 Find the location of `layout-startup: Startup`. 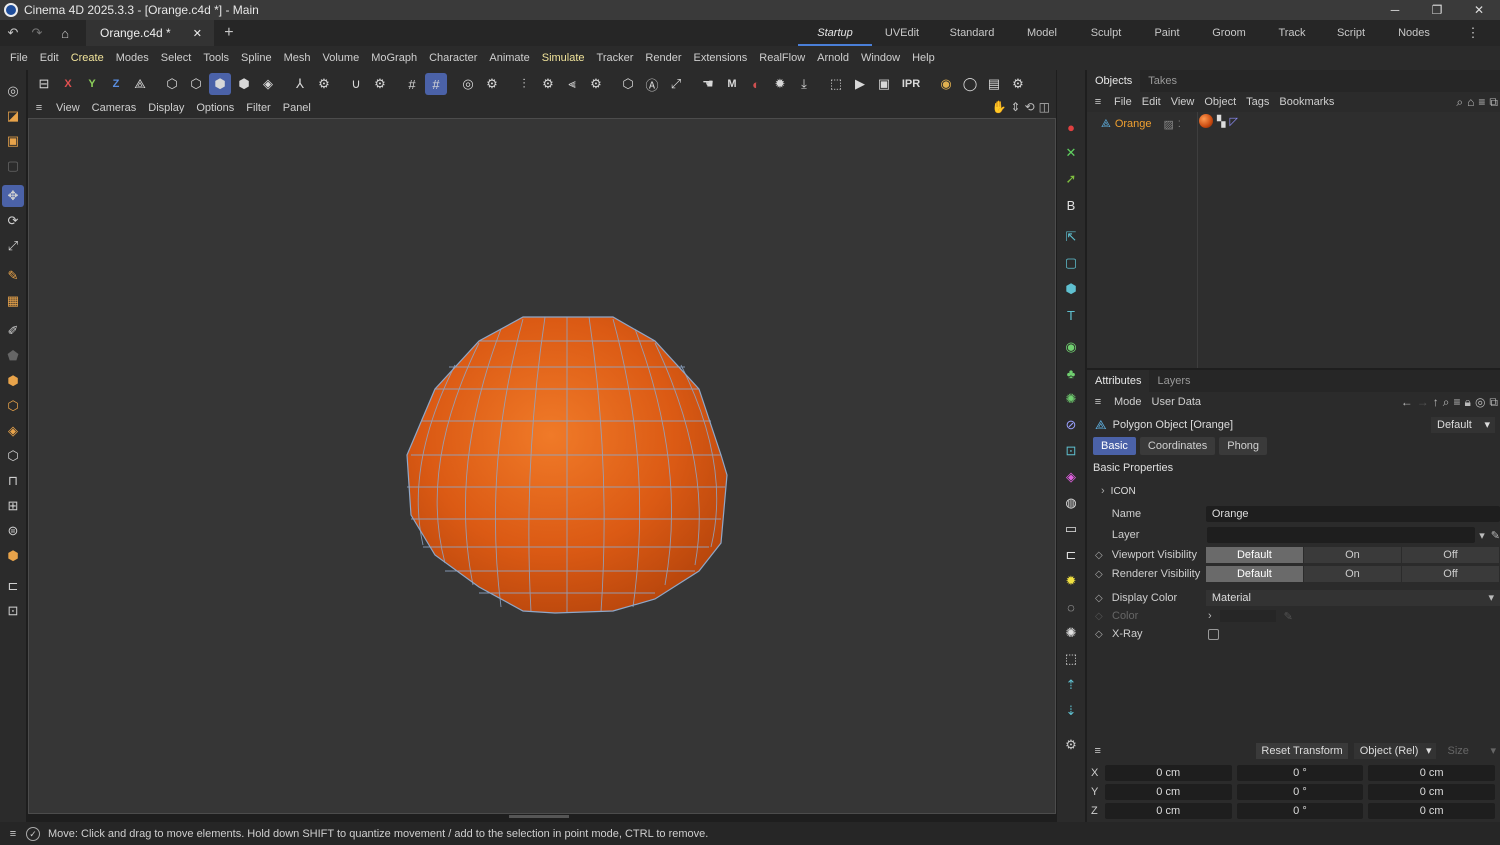

layout-startup: Startup is located at coordinates (835, 33).